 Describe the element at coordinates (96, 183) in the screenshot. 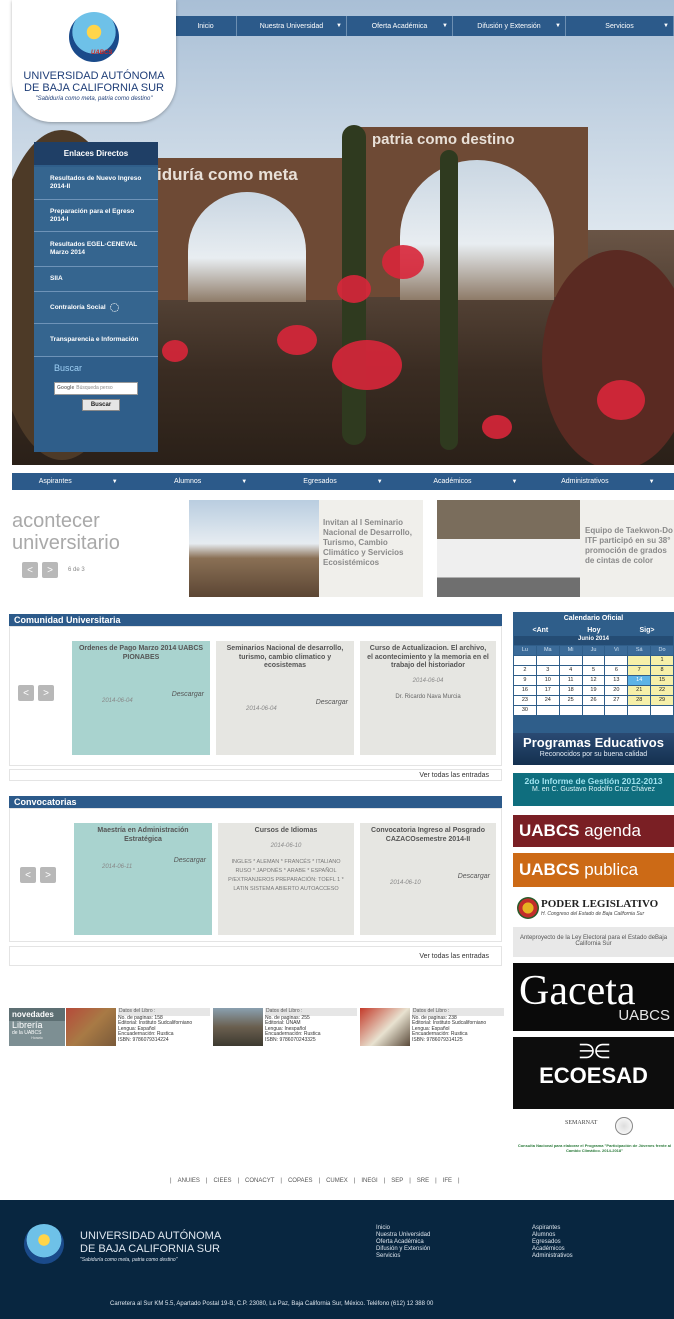

I see `enlace-resultados-nuevo-ingreso: Resultados de Nuevo Ingreso 2014-II` at that location.